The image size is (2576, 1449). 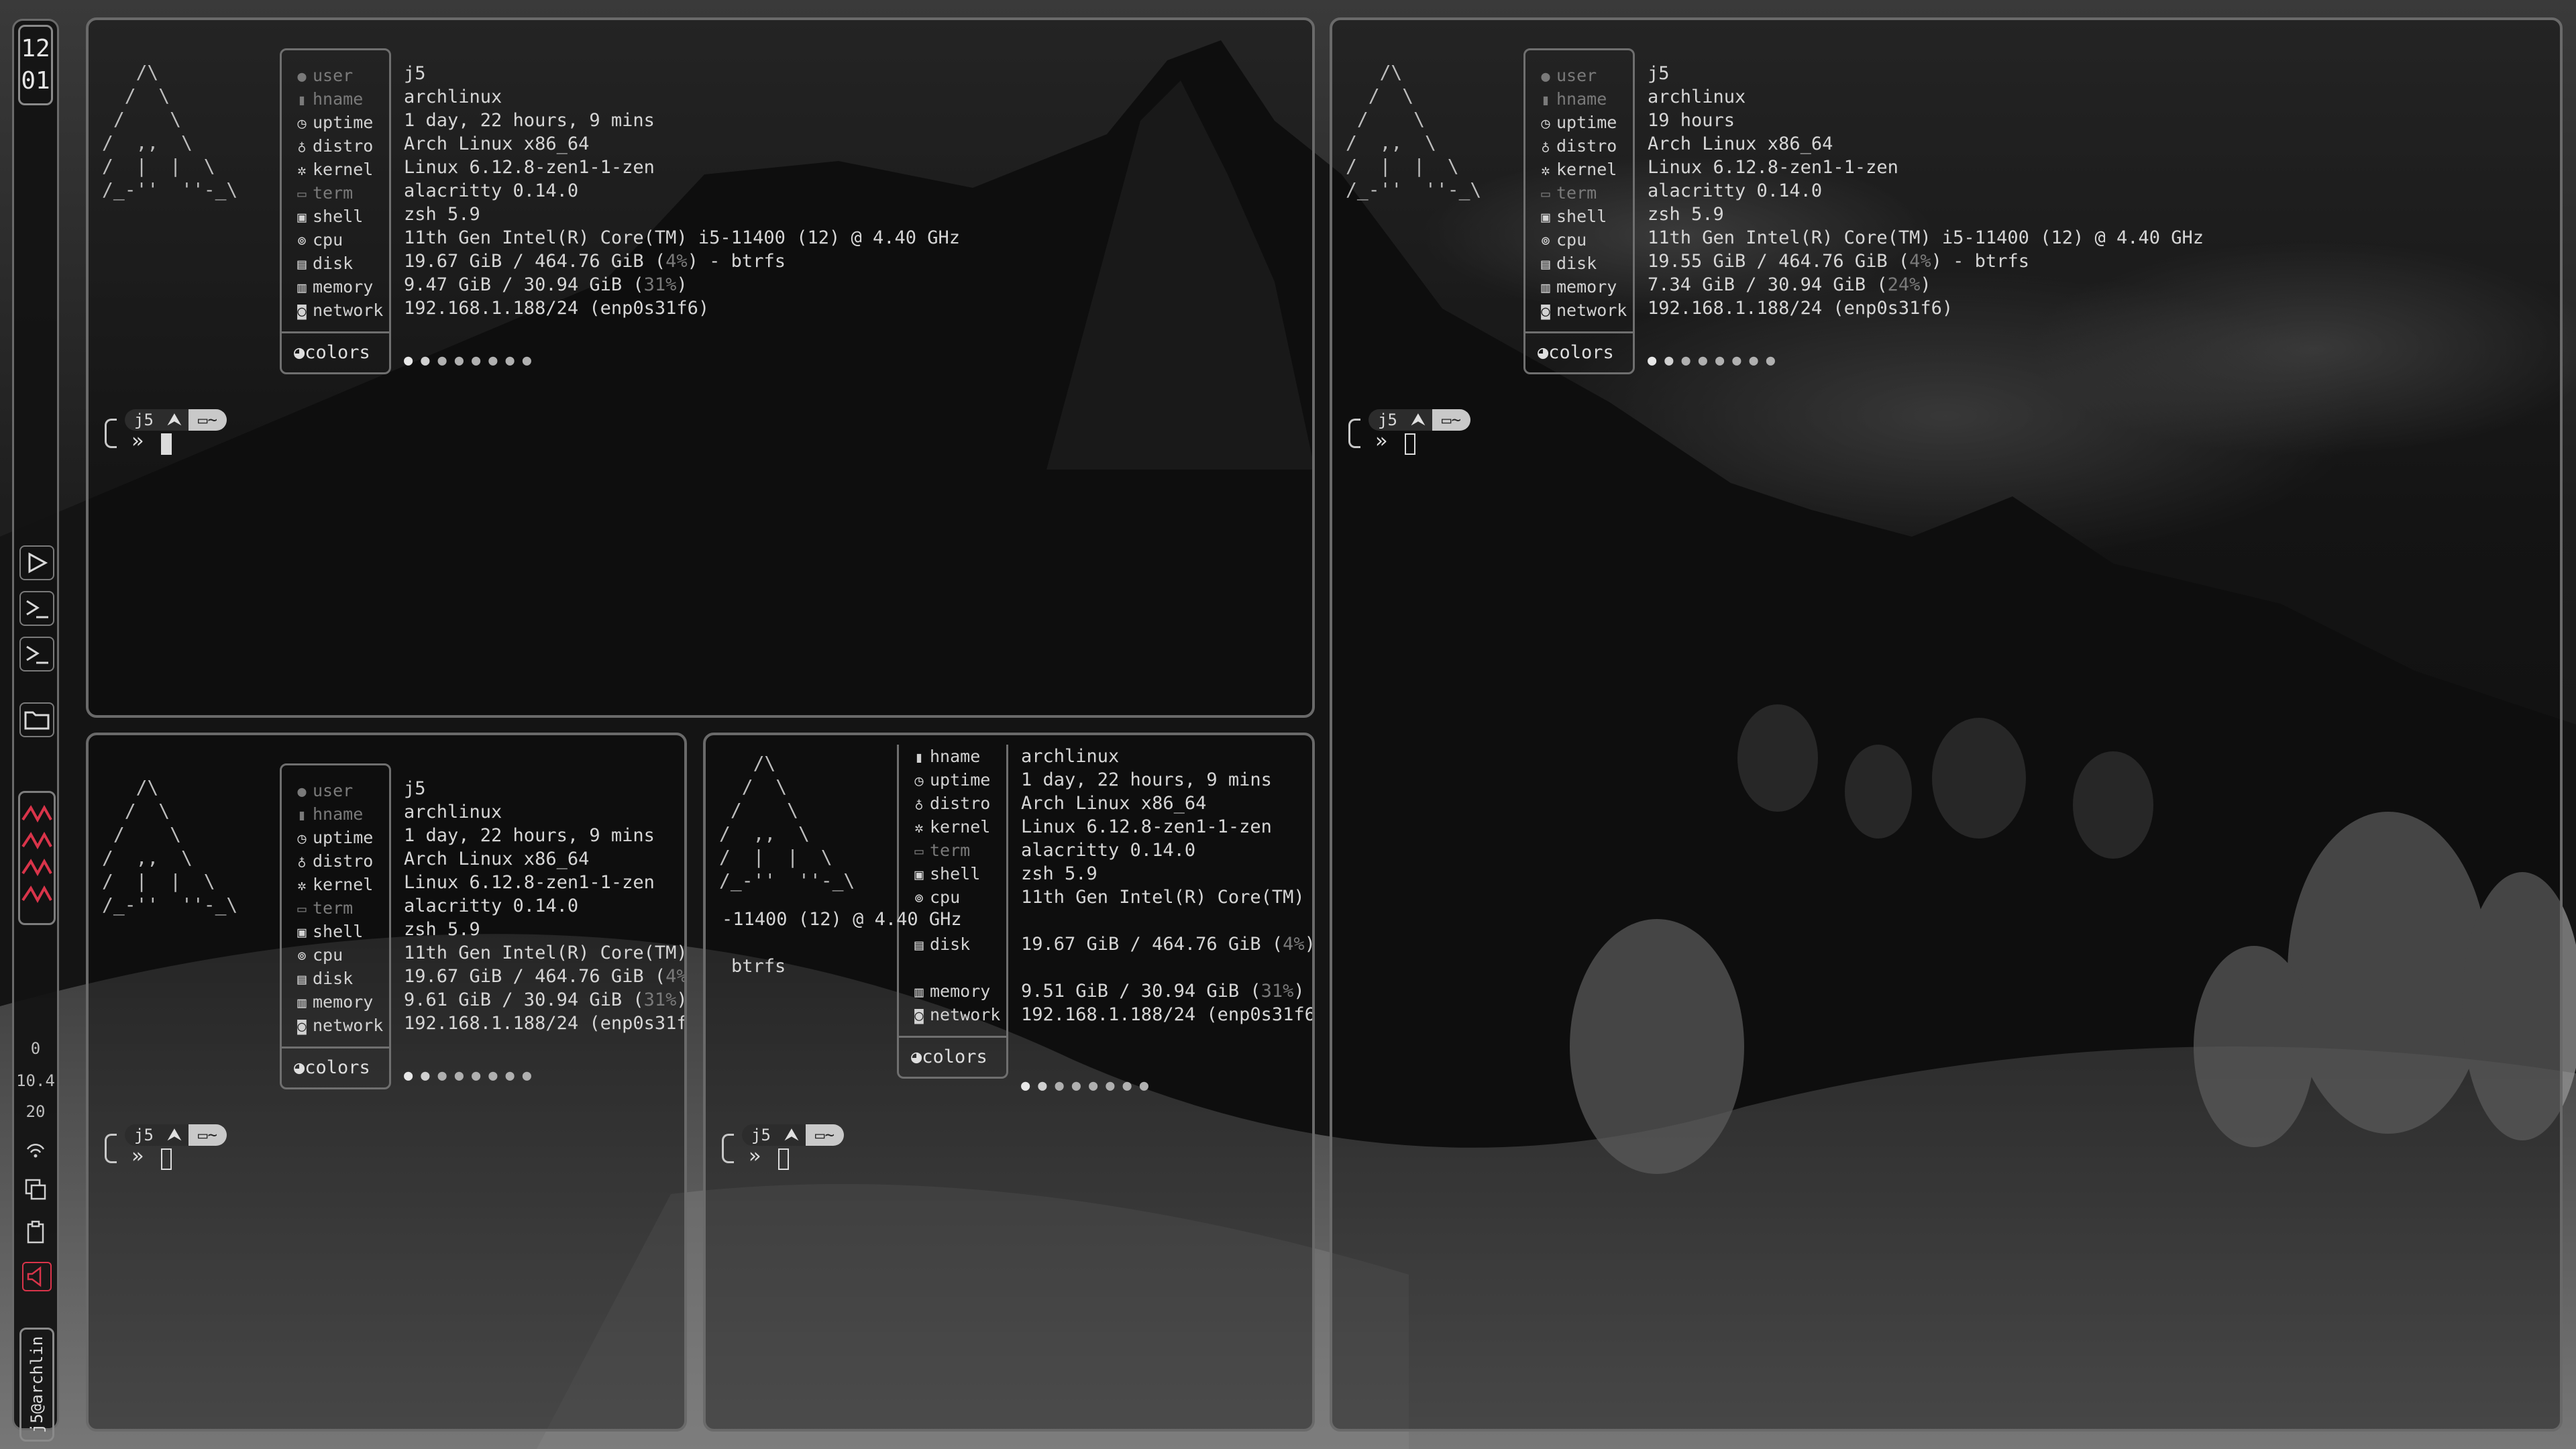 I want to click on value-disk: 19.67 GiB / 464.76 GiB (4%) -, so click(x=1168, y=944).